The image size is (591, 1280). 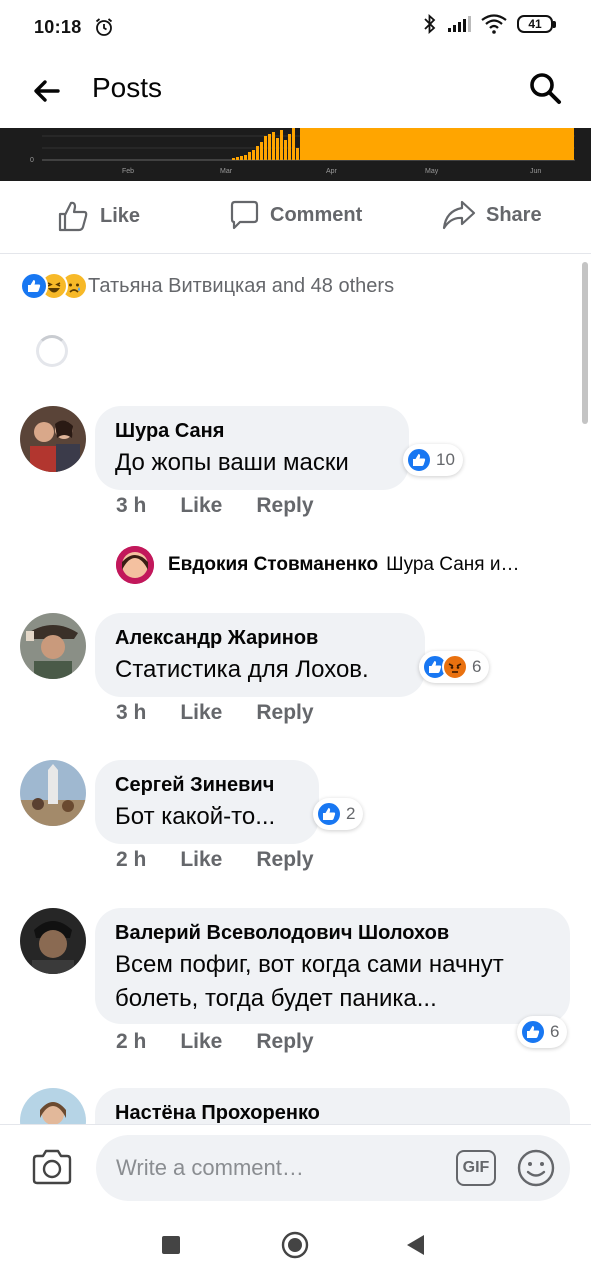 What do you see at coordinates (459, 24) in the screenshot?
I see `signal-icon` at bounding box center [459, 24].